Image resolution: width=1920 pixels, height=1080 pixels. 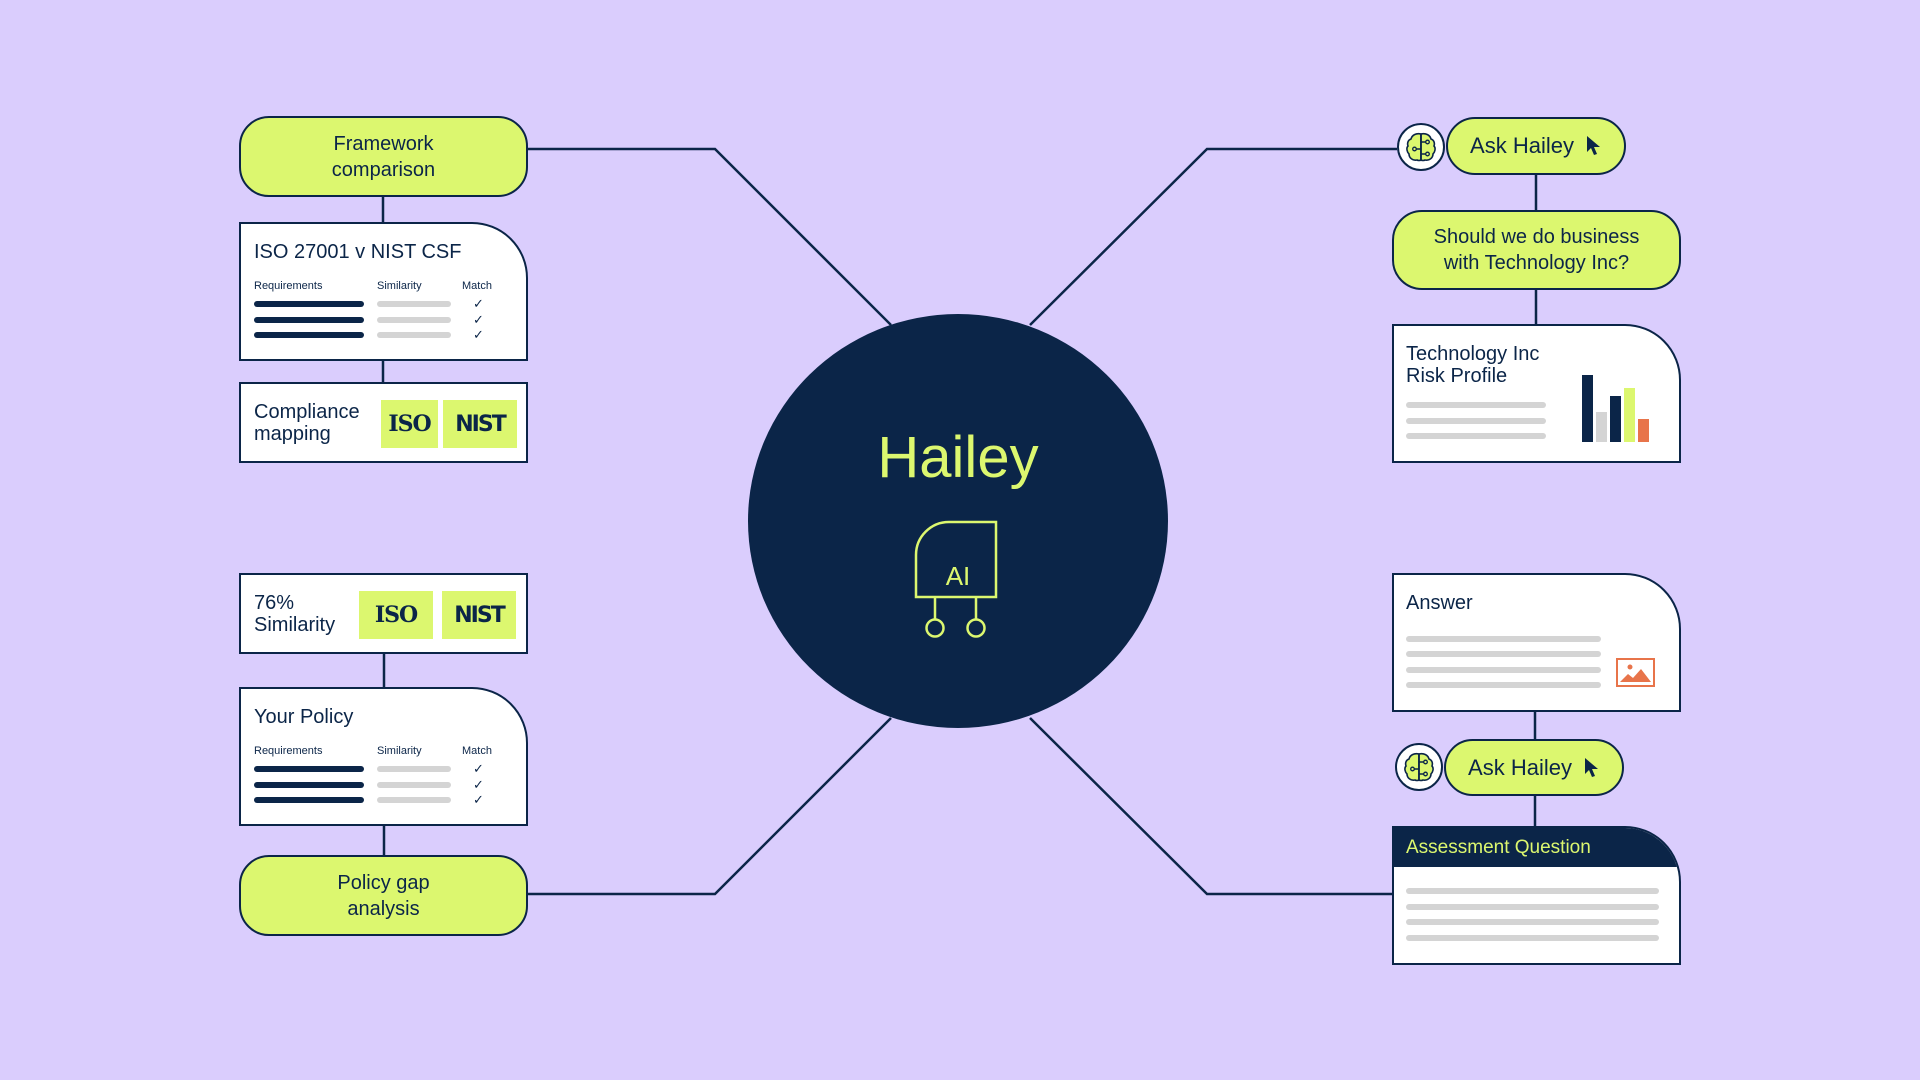 I want to click on framework-pill-line1: Framework, so click(x=383, y=143).